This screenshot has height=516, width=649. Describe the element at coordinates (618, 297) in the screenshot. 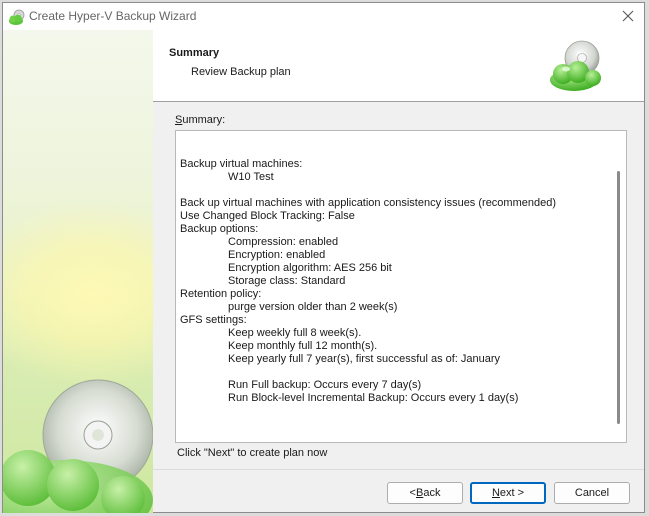

I see `vertical-scrollbar` at that location.